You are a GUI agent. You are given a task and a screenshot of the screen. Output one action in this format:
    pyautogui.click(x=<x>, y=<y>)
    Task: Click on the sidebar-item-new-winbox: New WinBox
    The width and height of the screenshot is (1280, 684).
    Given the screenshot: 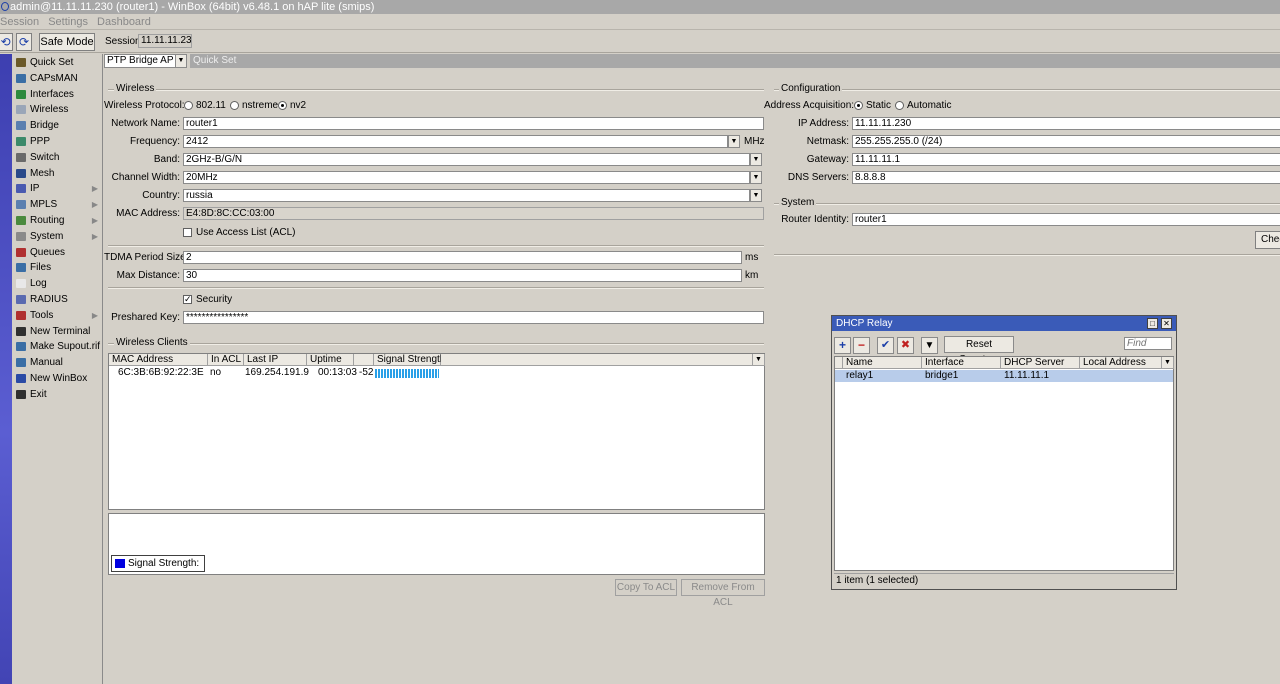 What is the action you would take?
    pyautogui.click(x=58, y=378)
    